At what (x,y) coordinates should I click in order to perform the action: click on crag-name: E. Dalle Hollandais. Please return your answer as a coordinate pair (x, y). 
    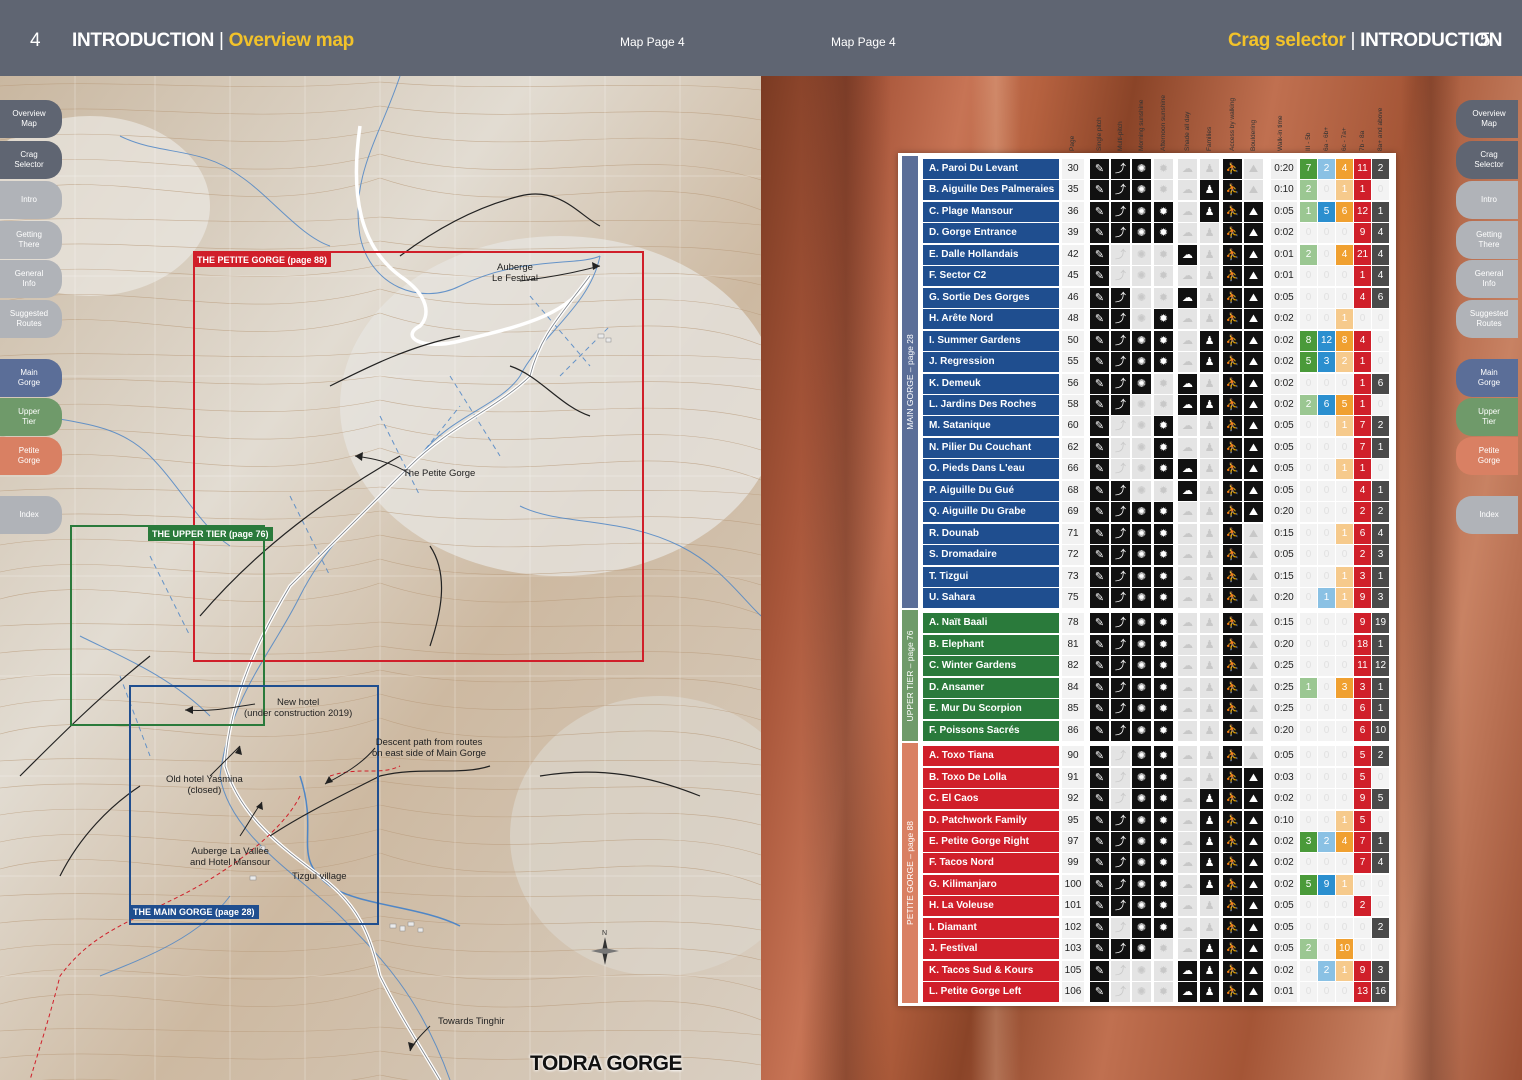
    Looking at the image, I should click on (991, 254).